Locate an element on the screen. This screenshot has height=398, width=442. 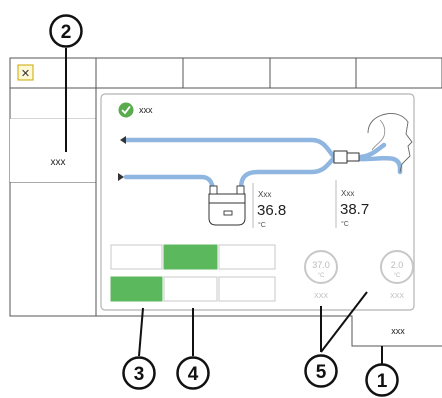
callout-number: 5 is located at coordinates (321, 372).